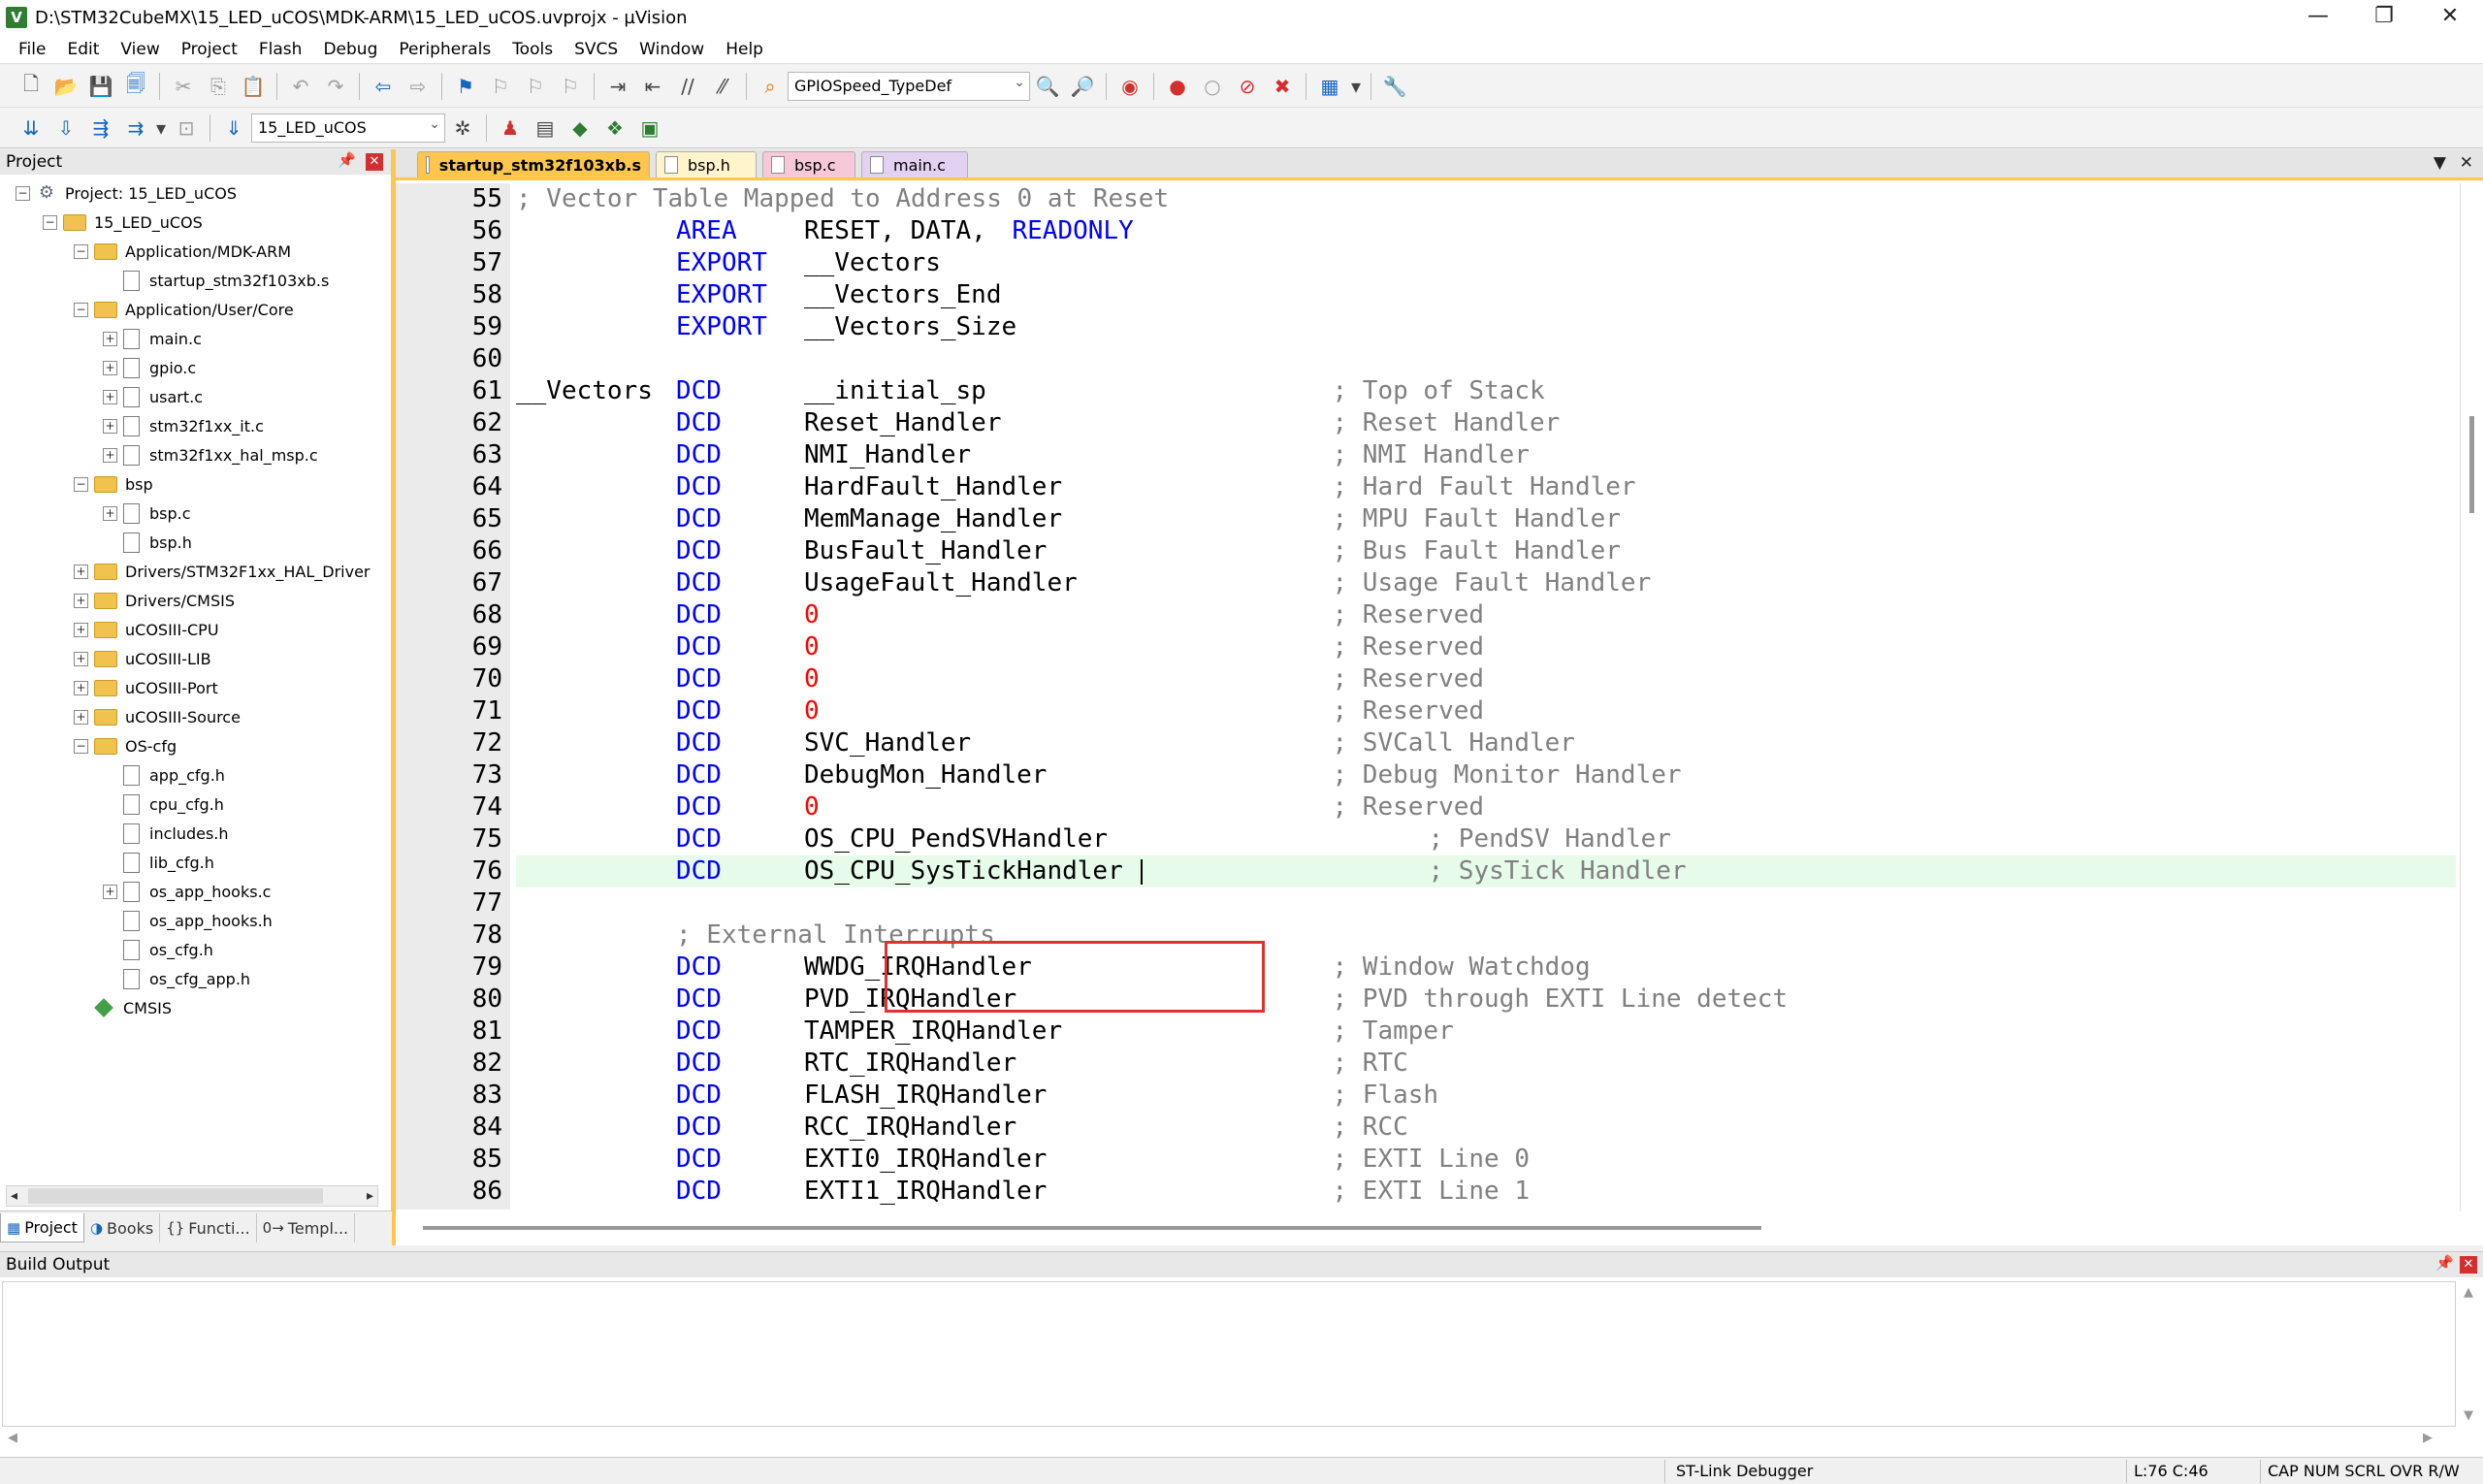 This screenshot has height=1484, width=2483. Describe the element at coordinates (1048, 86) in the screenshot. I see `find-icon: 🔍` at that location.